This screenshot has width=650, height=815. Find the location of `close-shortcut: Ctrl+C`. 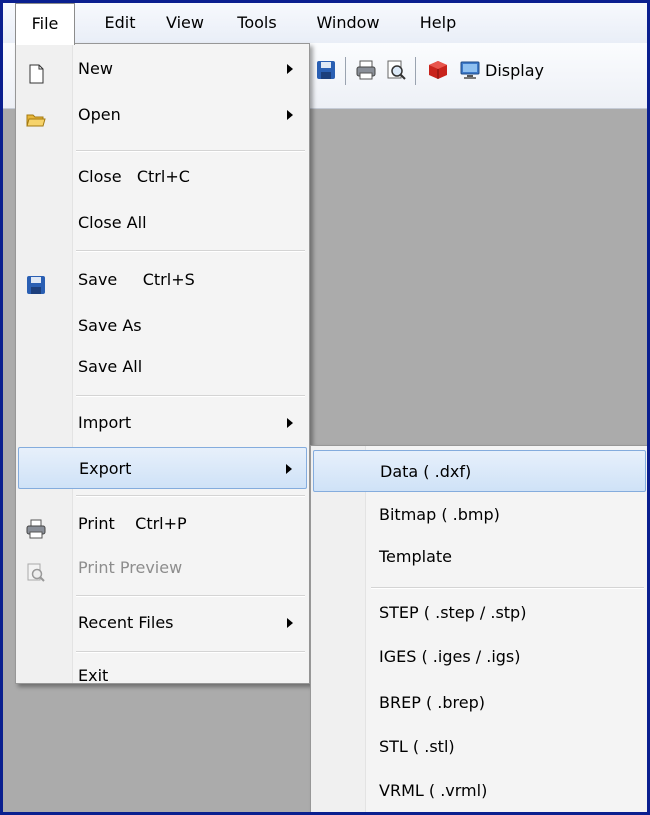

close-shortcut: Ctrl+C is located at coordinates (163, 176).